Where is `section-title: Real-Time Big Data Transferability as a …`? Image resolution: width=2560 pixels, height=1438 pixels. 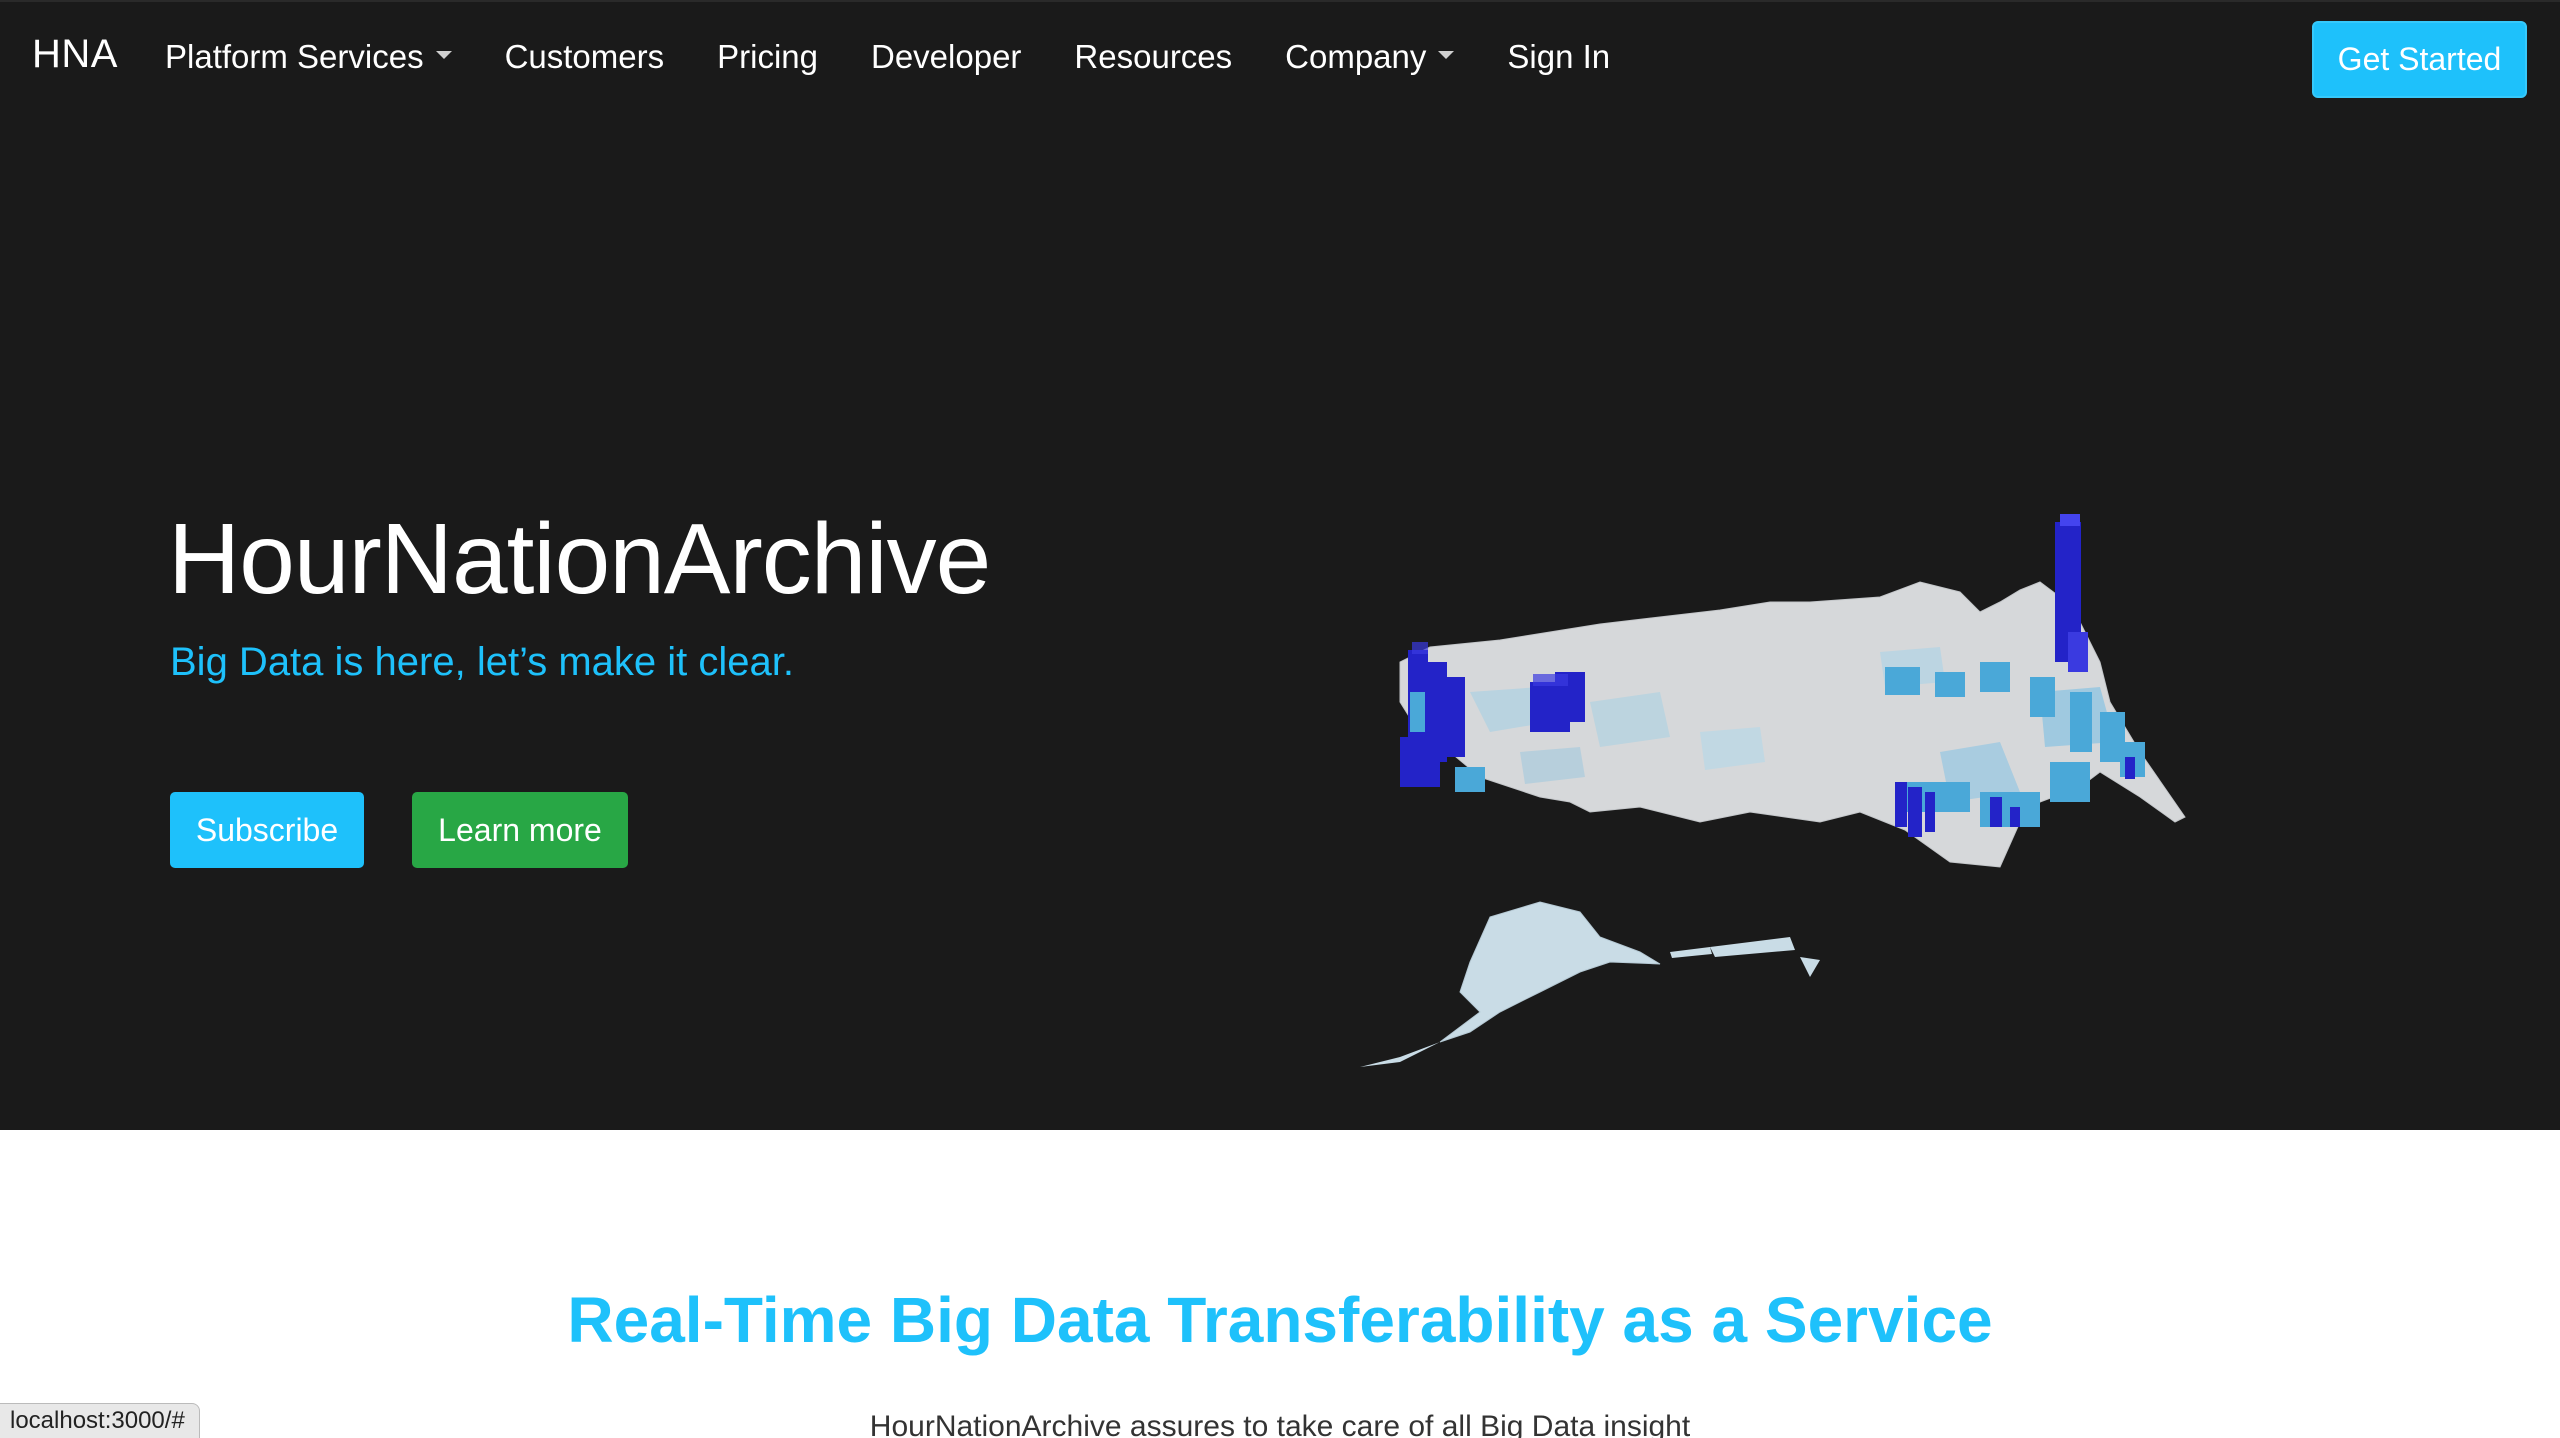 section-title: Real-Time Big Data Transferability as a … is located at coordinates (1280, 1320).